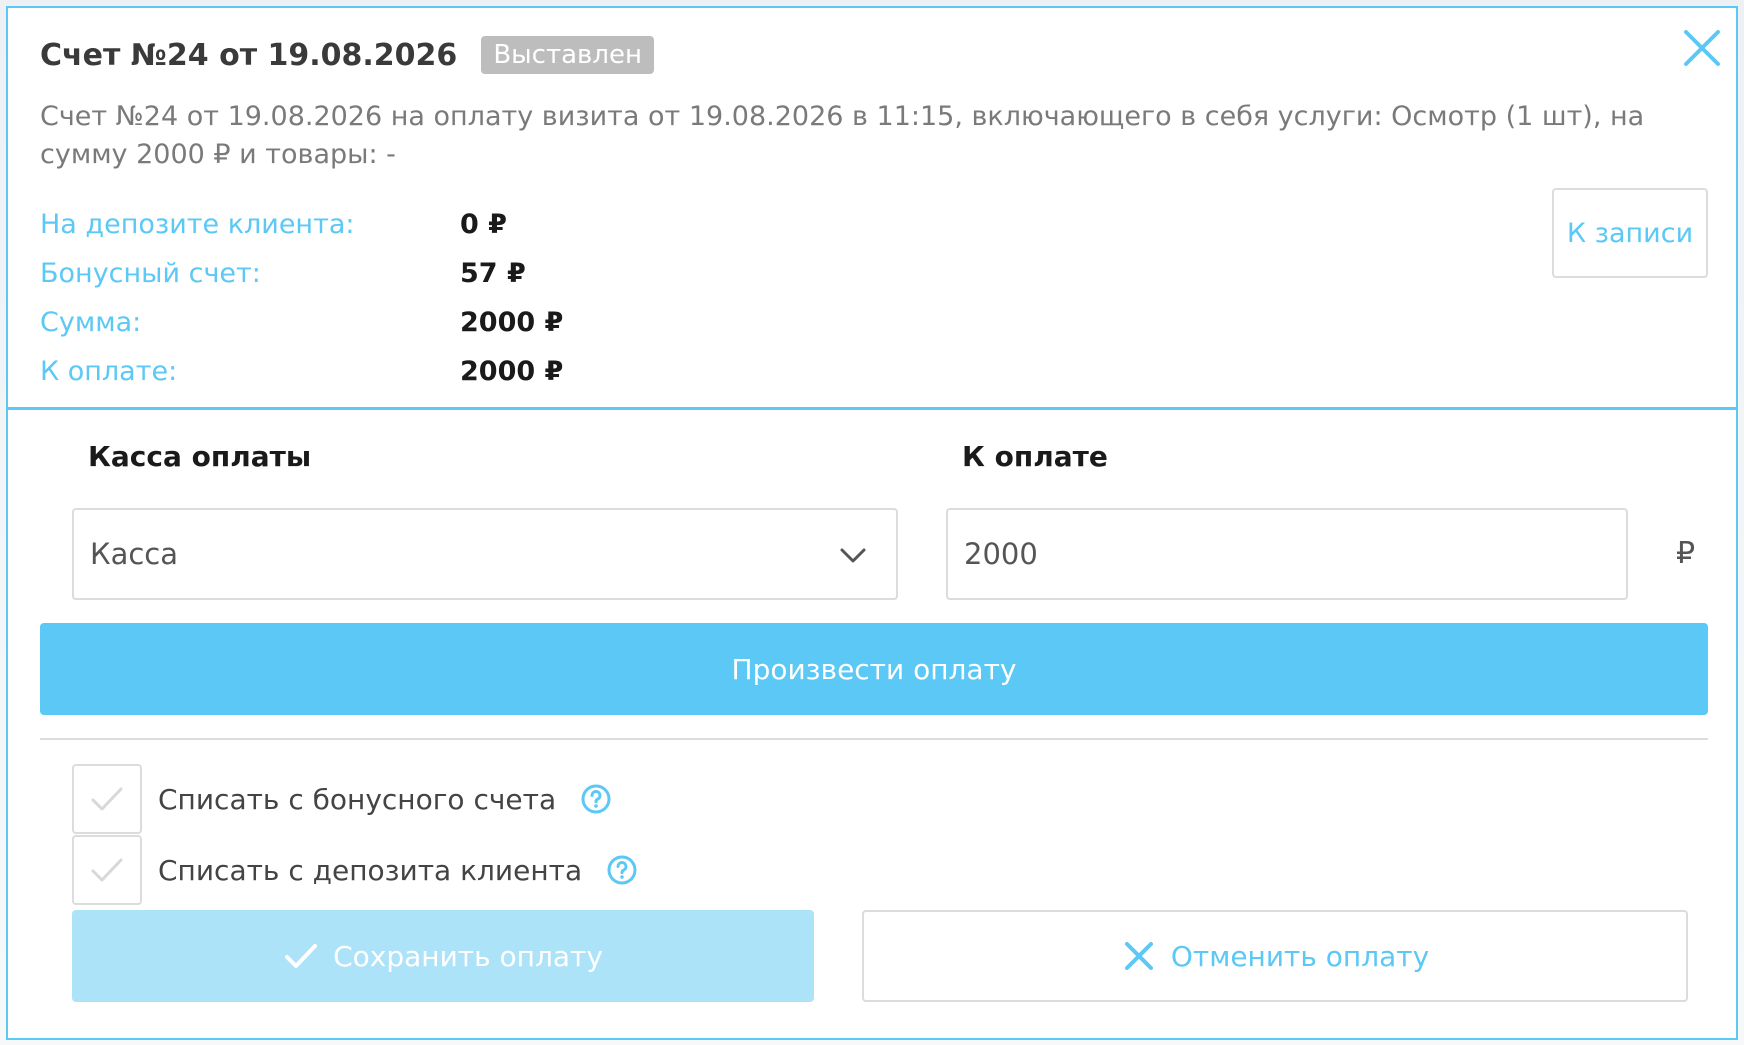 The width and height of the screenshot is (1744, 1045). What do you see at coordinates (493, 273) in the screenshot?
I see `info-value: 57 ₽` at bounding box center [493, 273].